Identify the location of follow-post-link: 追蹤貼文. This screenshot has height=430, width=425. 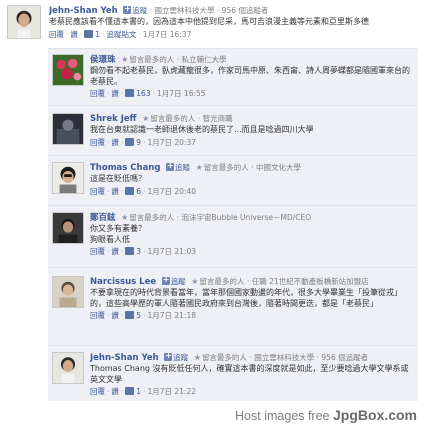
(121, 34).